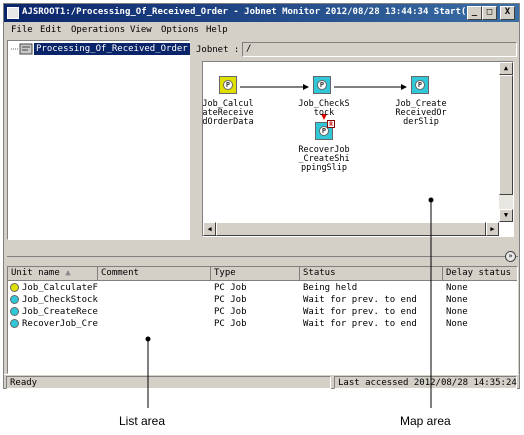  I want to click on map-area-callout: Map area, so click(425, 421).